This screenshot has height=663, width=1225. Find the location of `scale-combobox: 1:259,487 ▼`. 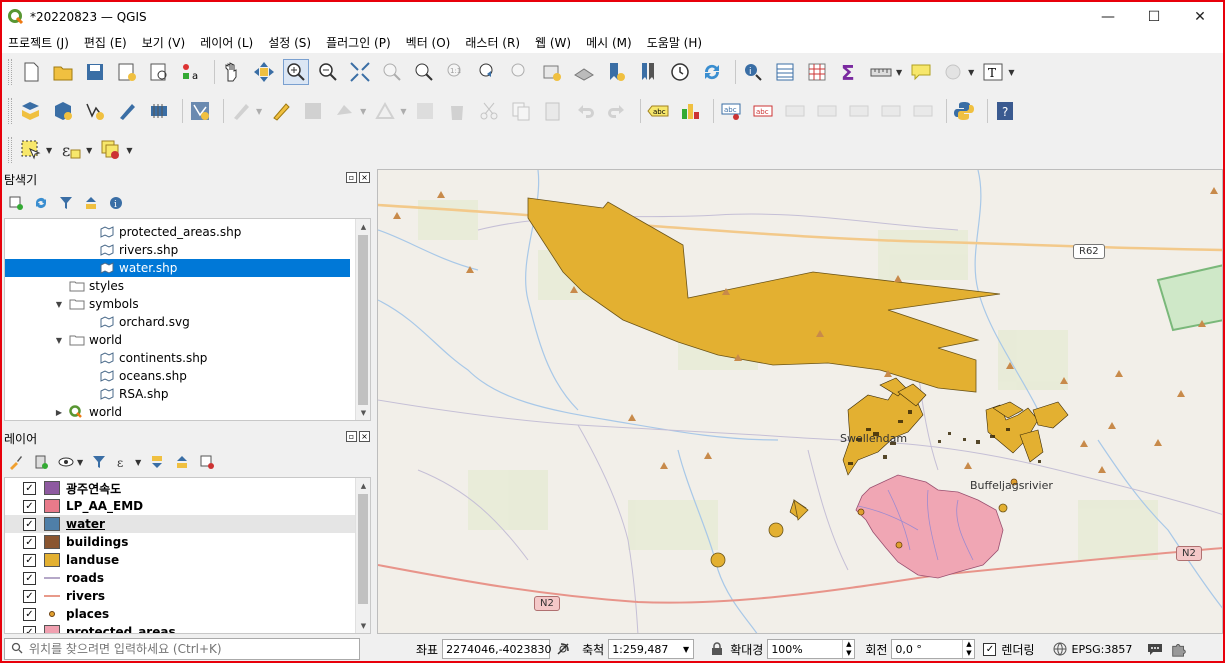

scale-combobox: 1:259,487 ▼ is located at coordinates (651, 649).